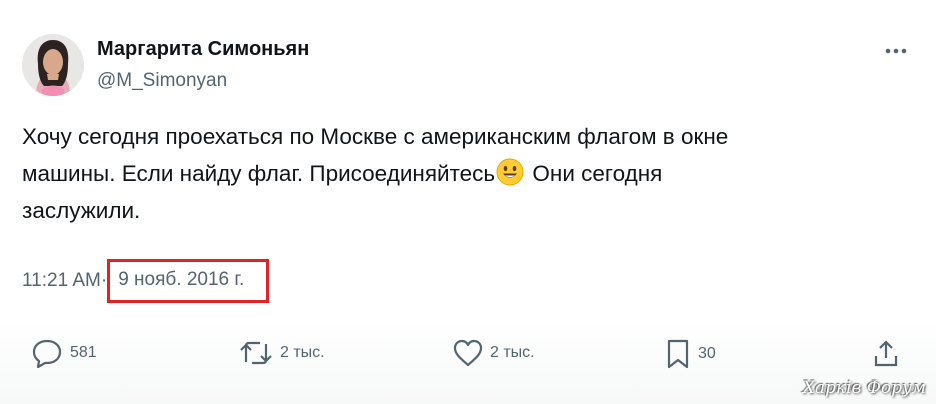  I want to click on author-handle: @M_Simonyan, so click(162, 81).